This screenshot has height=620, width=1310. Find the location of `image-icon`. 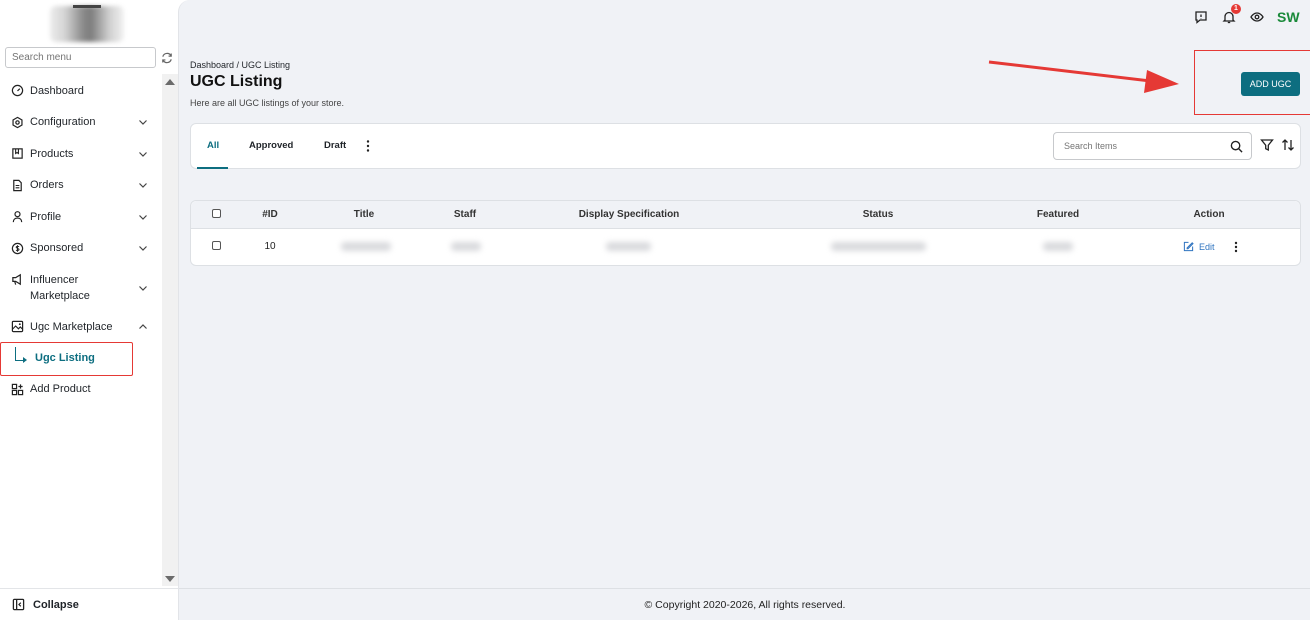

image-icon is located at coordinates (17, 327).